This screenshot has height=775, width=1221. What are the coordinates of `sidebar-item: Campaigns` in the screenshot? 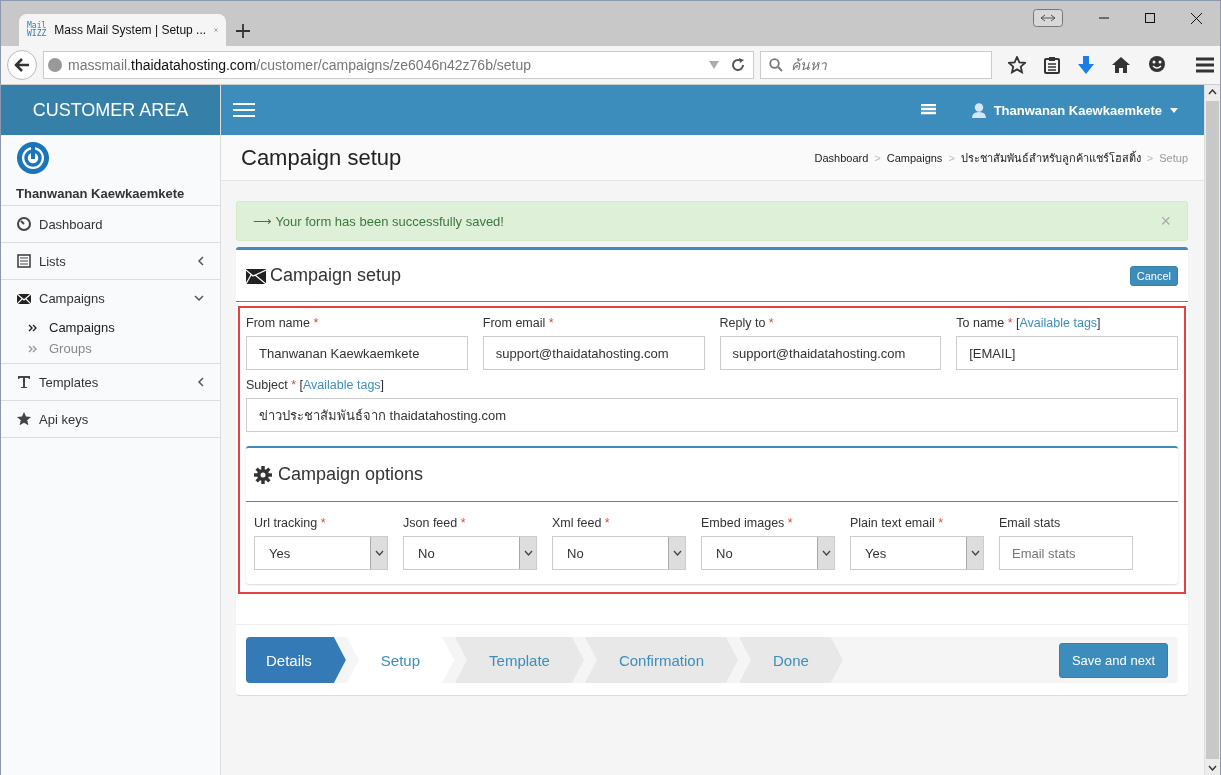 It's located at (110, 298).